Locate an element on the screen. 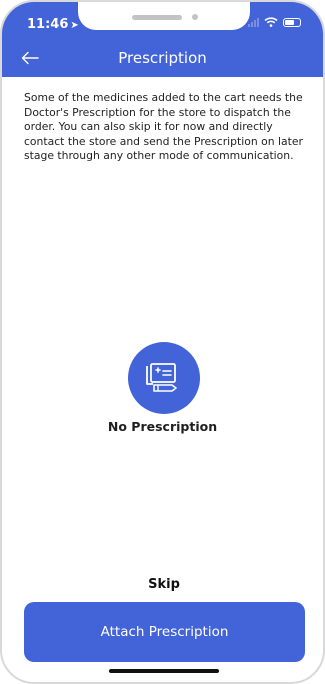  signal-icon is located at coordinates (253, 22).